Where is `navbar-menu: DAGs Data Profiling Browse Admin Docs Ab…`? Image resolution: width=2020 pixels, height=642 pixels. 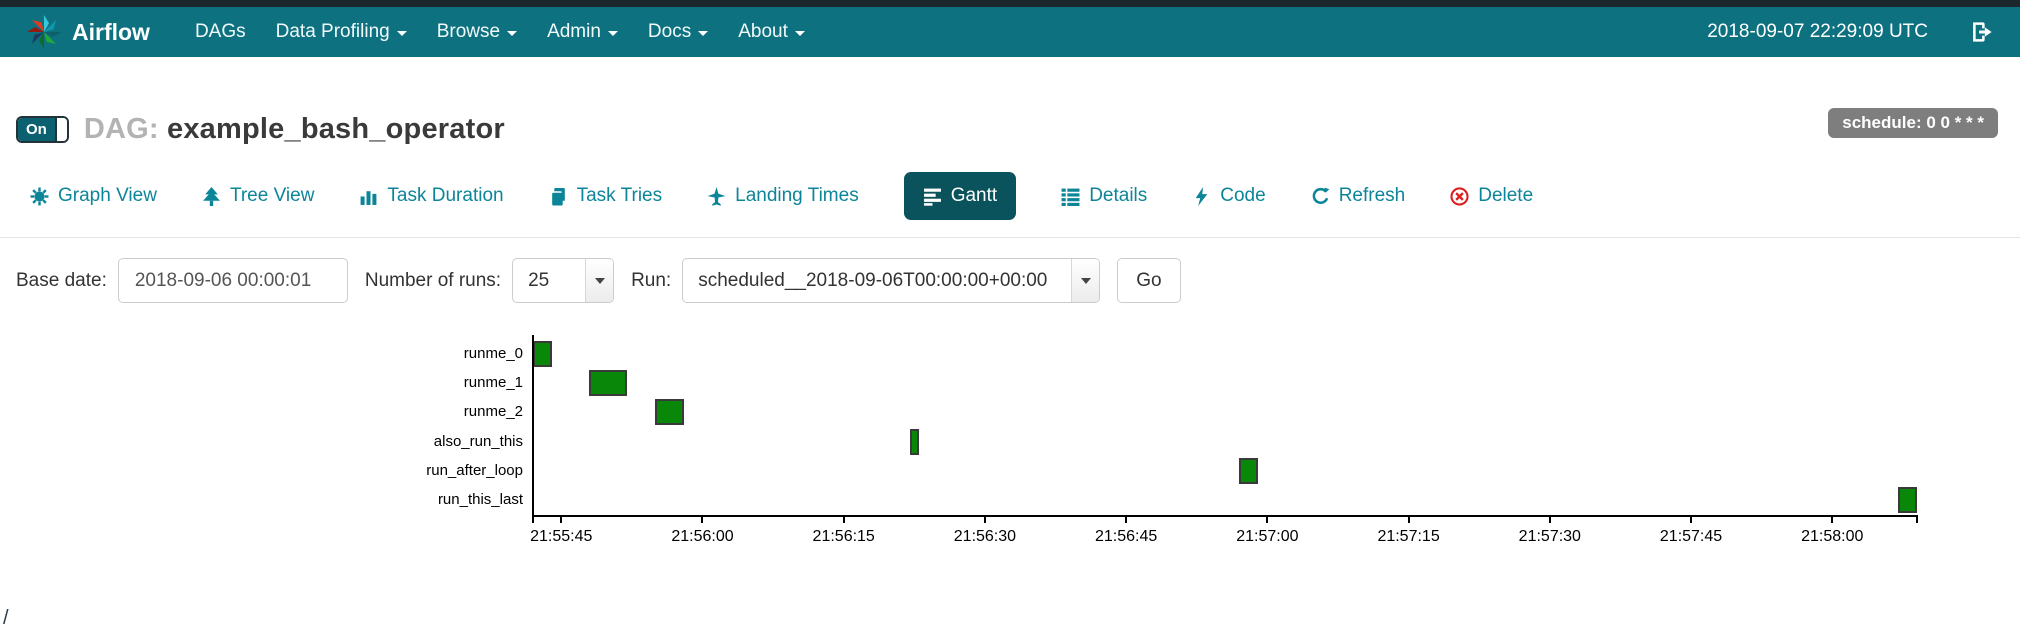 navbar-menu: DAGs Data Profiling Browse Admin Docs Ab… is located at coordinates (500, 32).